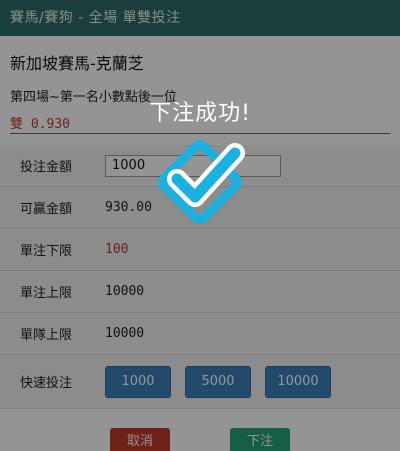 The height and width of the screenshot is (451, 400). I want to click on success-toast: 下注成功!, so click(200, 111).